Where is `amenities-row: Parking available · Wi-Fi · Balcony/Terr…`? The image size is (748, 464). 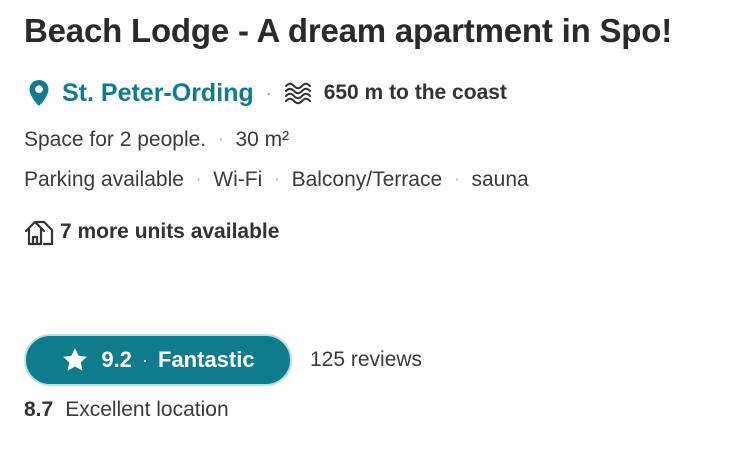
amenities-row: Parking available · Wi-Fi · Balcony/Terr… is located at coordinates (276, 180).